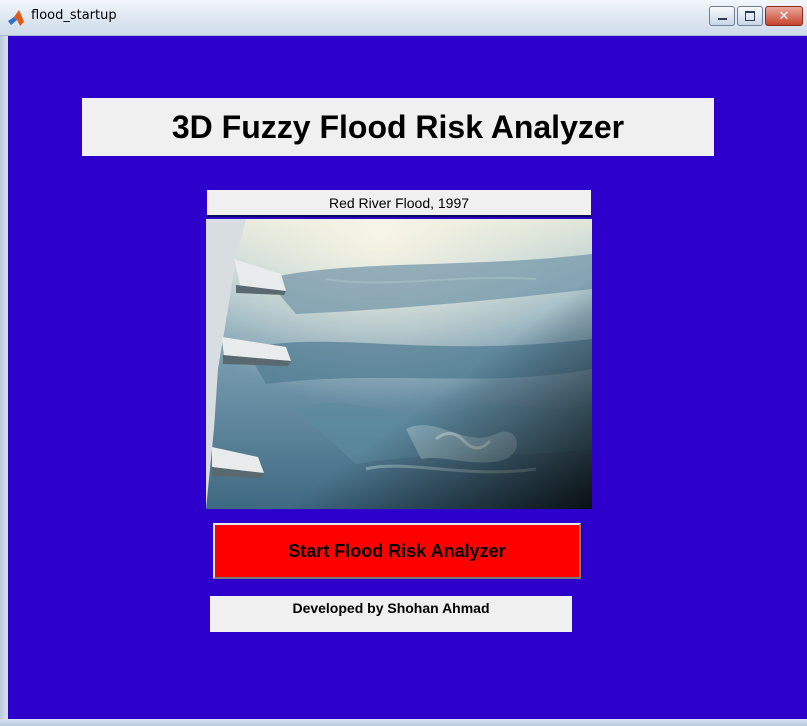 The image size is (807, 726). I want to click on maximize-button, so click(750, 16).